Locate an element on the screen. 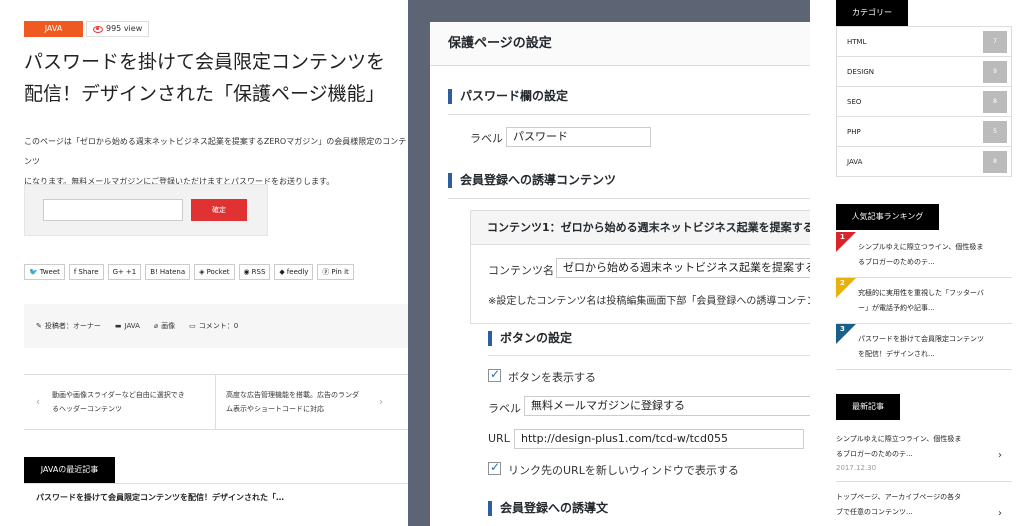 This screenshot has width=1024, height=526. category-name: DESIGN is located at coordinates (860, 71).